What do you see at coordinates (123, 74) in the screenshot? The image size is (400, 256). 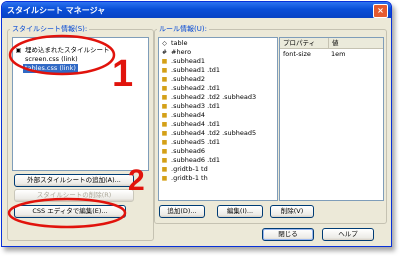 I see `annotation-marker-1: 1` at bounding box center [123, 74].